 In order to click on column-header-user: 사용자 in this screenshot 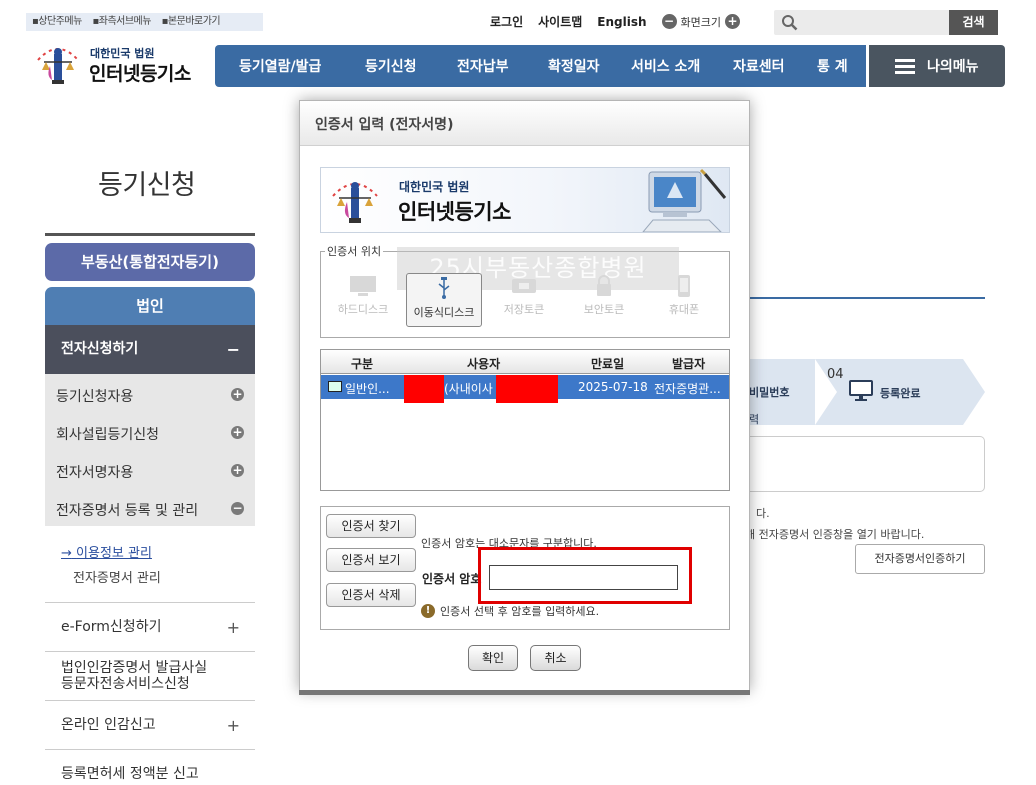, I will do `click(484, 364)`.